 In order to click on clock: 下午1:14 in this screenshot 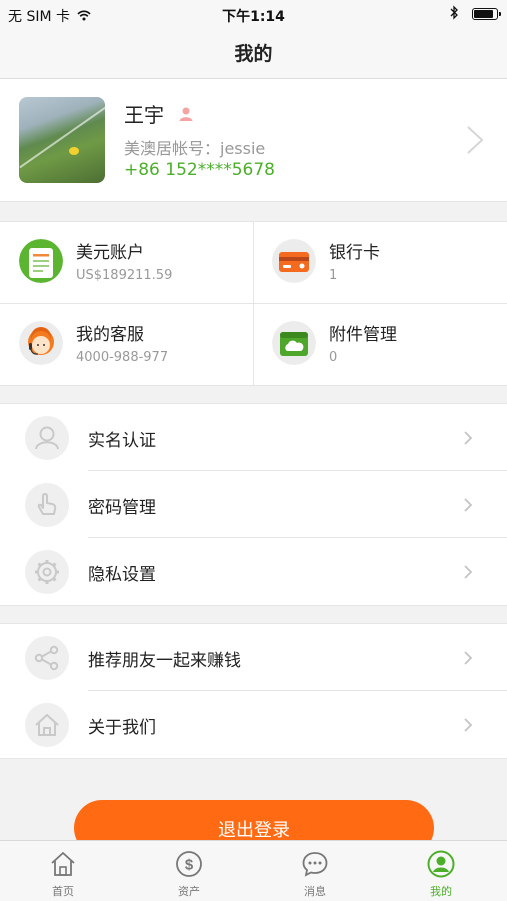, I will do `click(253, 17)`.